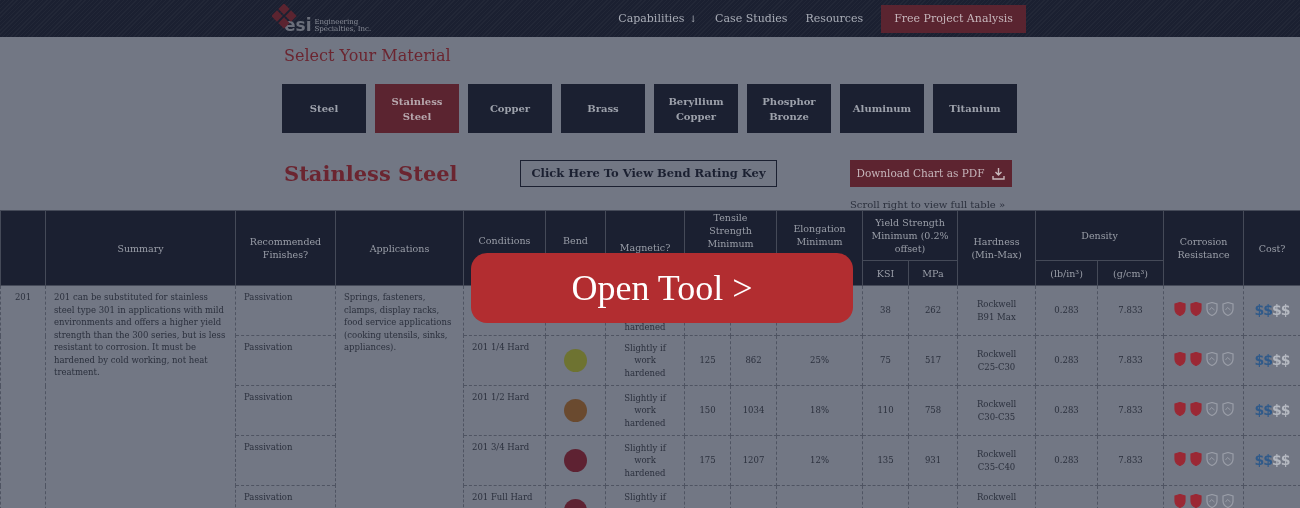 The width and height of the screenshot is (1300, 508). What do you see at coordinates (996, 248) in the screenshot?
I see `column-header: Hardness (Min-Max)` at bounding box center [996, 248].